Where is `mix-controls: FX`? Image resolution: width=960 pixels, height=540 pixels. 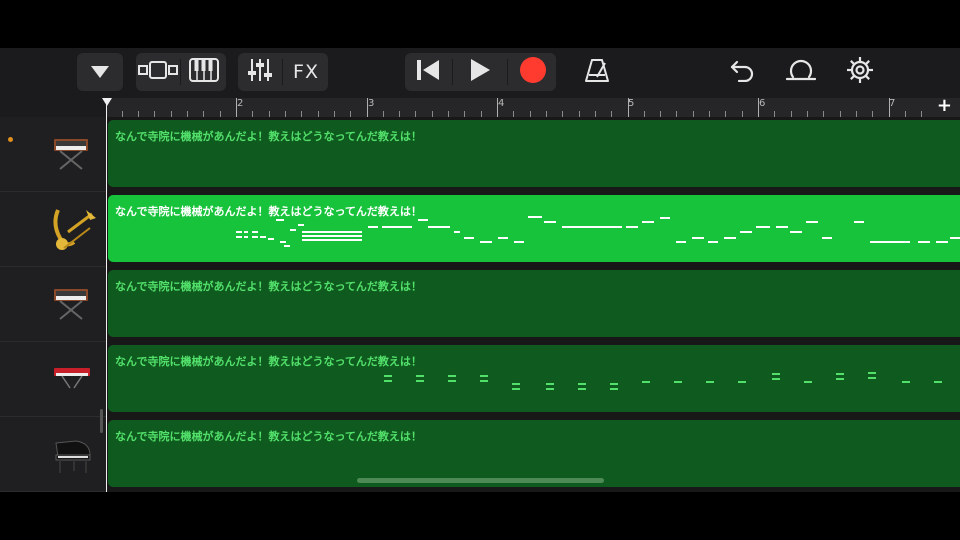
mix-controls: FX is located at coordinates (283, 72).